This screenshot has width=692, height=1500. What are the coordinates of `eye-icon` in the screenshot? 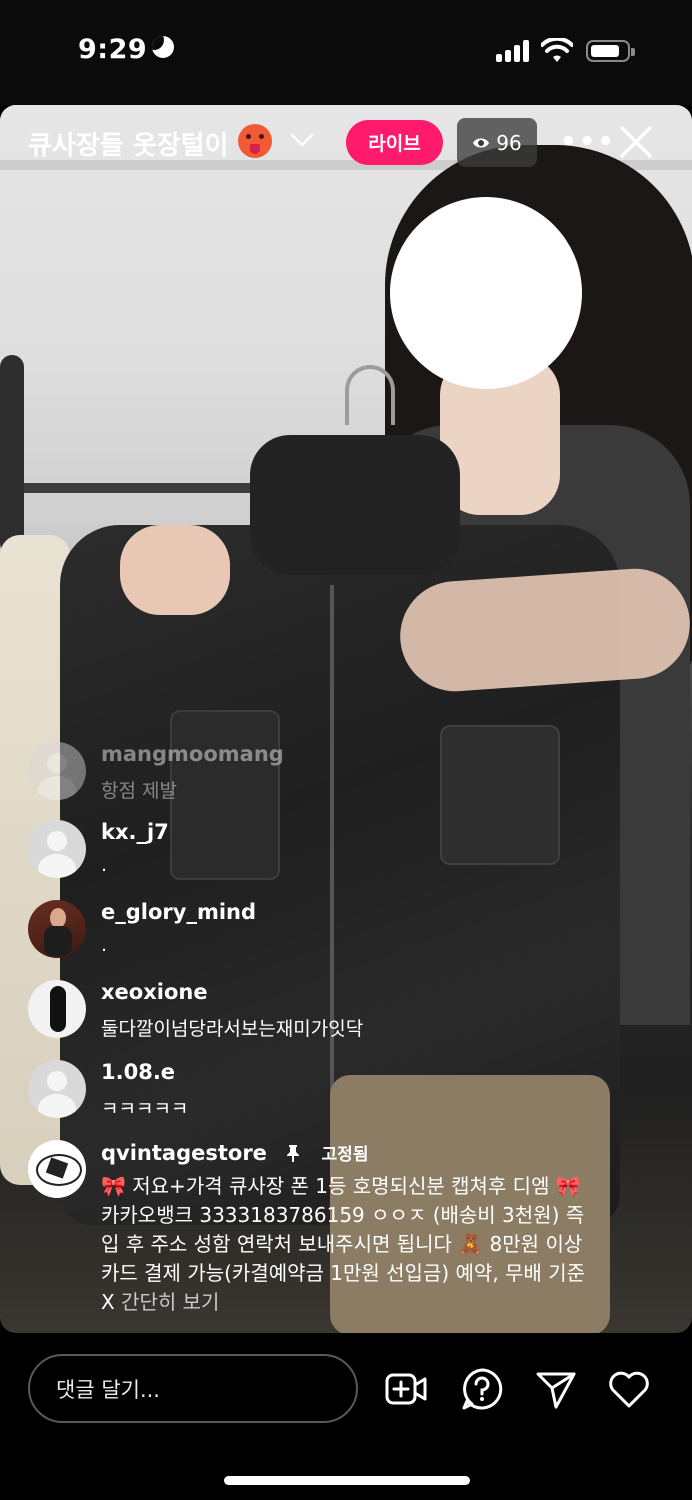 It's located at (481, 142).